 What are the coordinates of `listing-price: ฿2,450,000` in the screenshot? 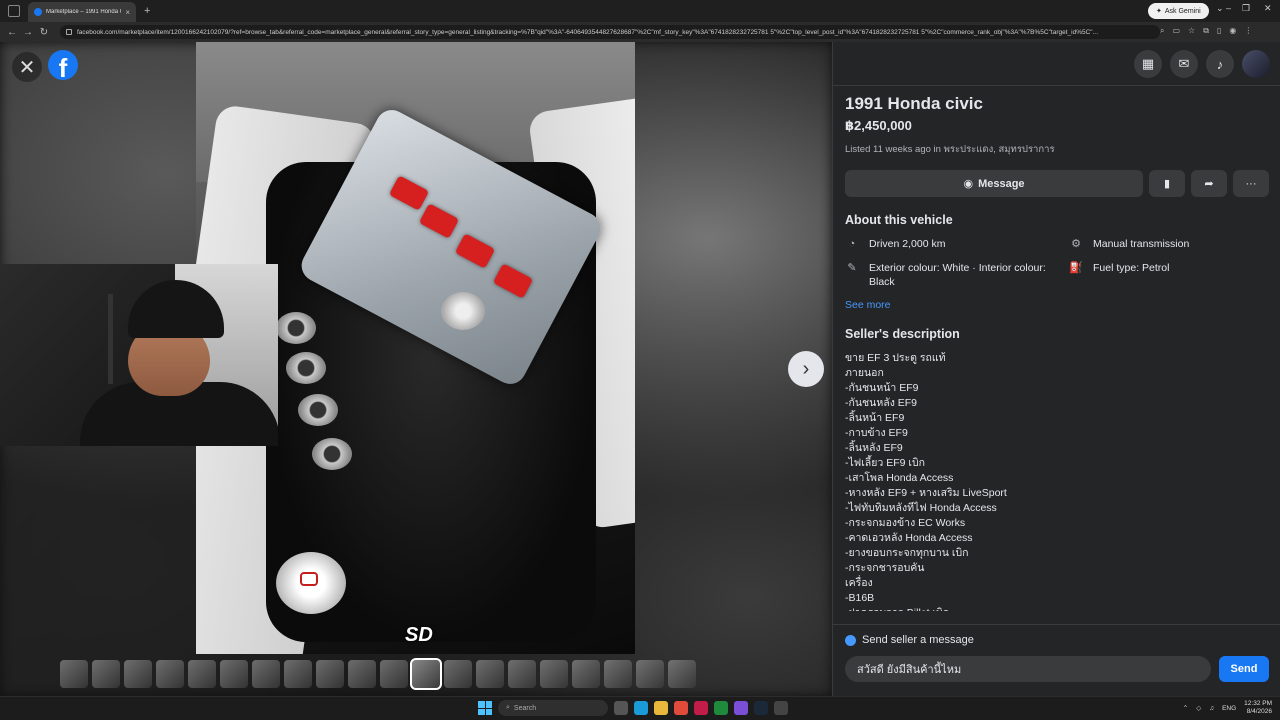 It's located at (878, 125).